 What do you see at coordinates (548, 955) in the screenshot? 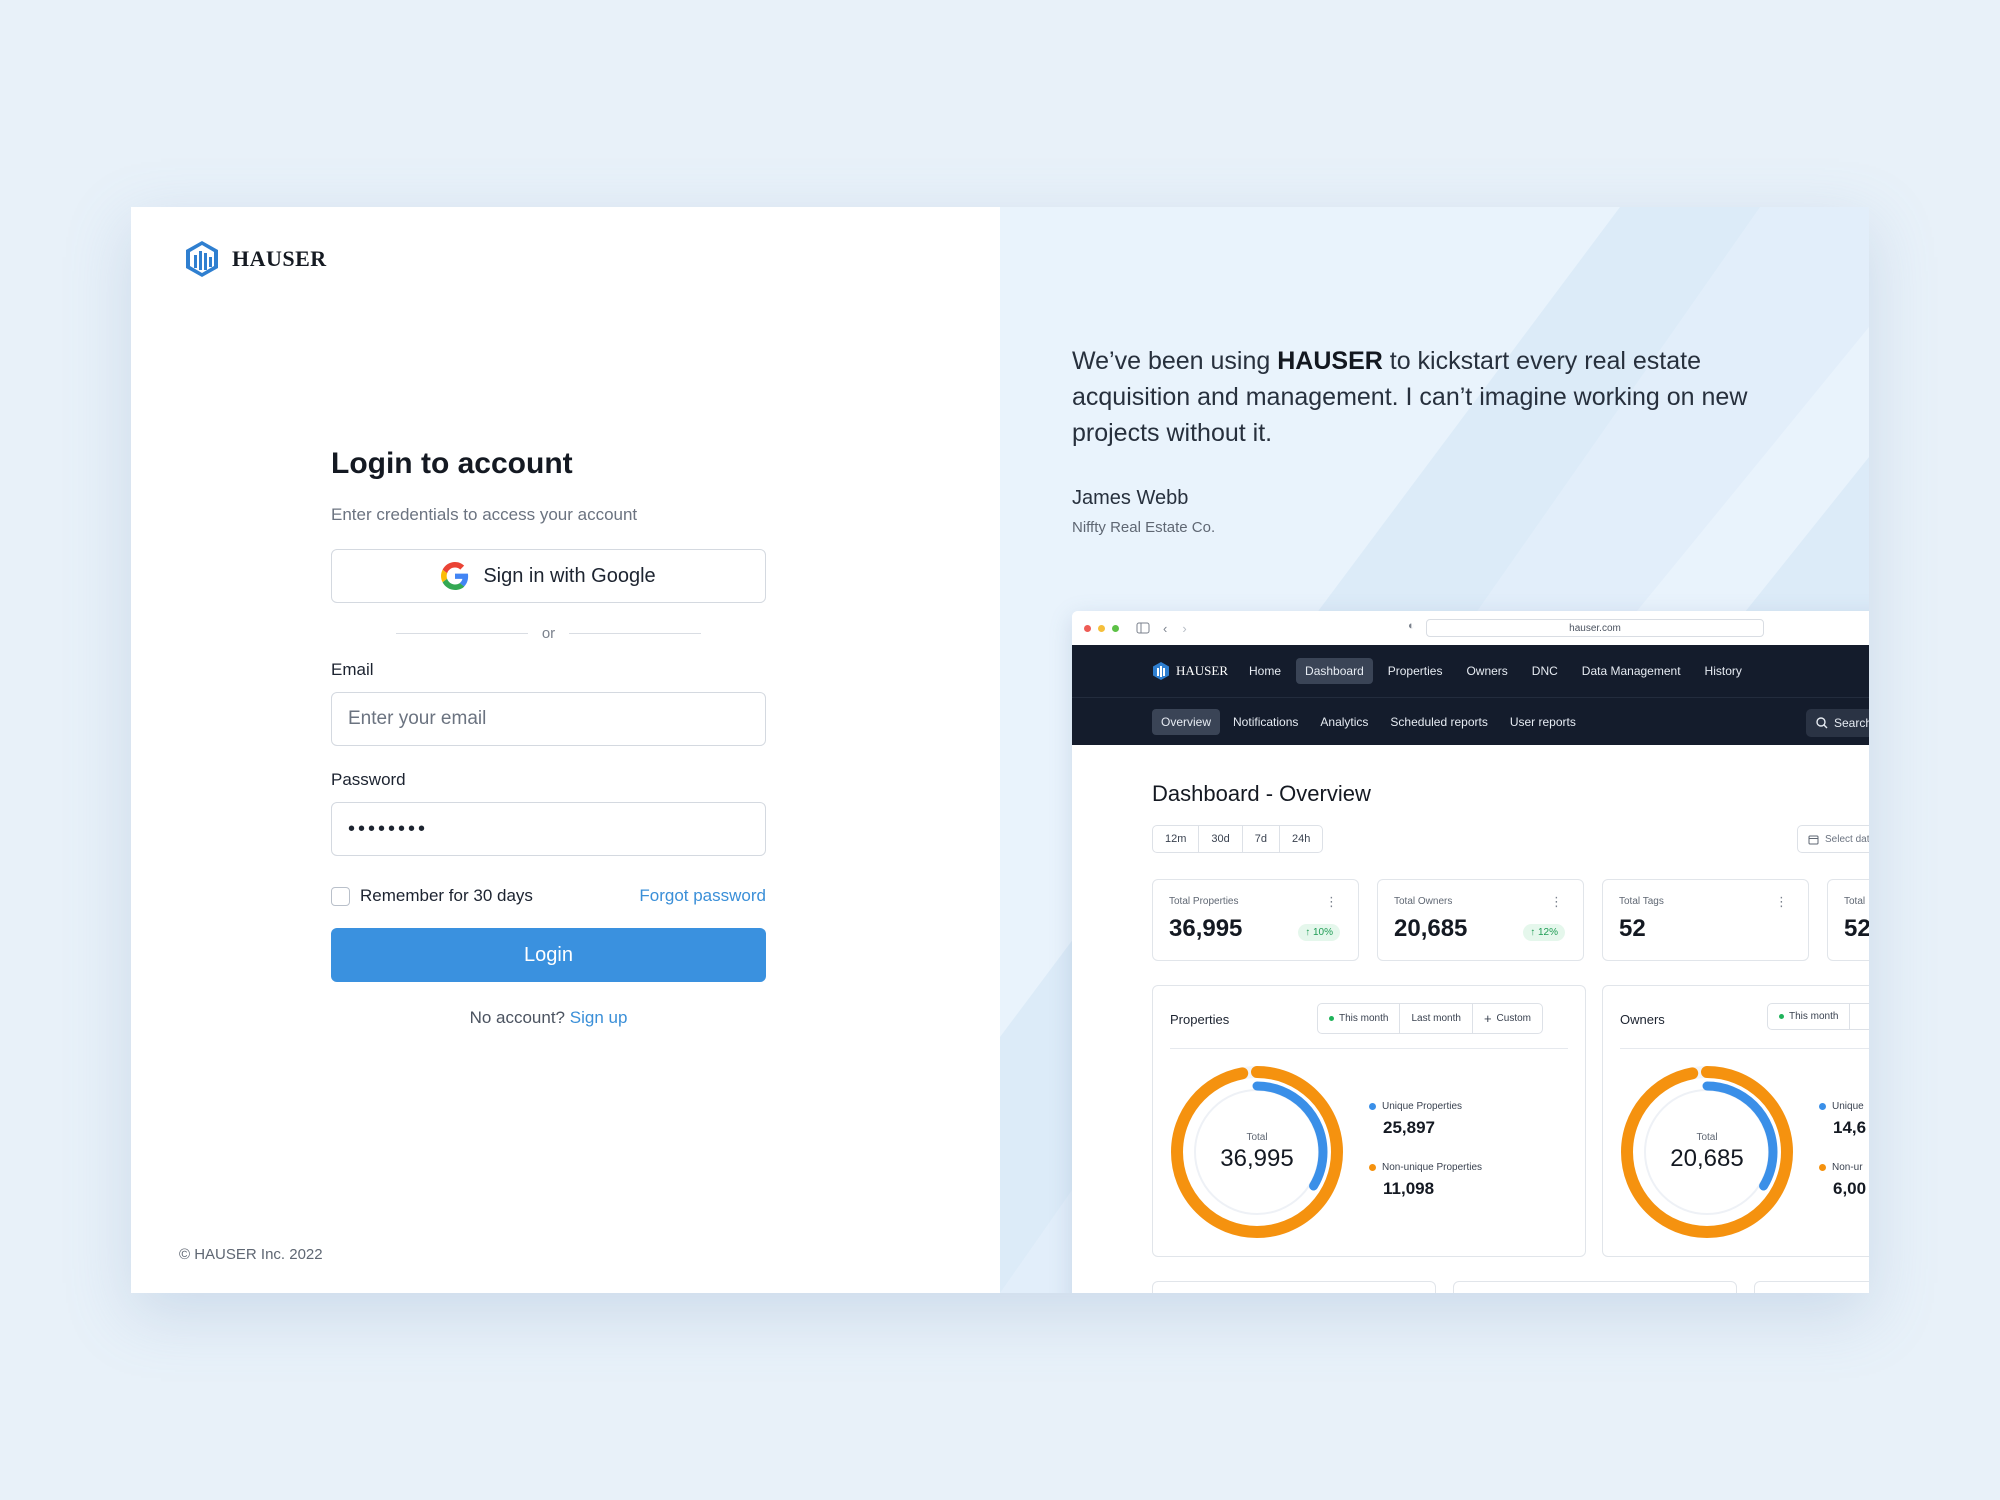
I see `login-button: Login` at bounding box center [548, 955].